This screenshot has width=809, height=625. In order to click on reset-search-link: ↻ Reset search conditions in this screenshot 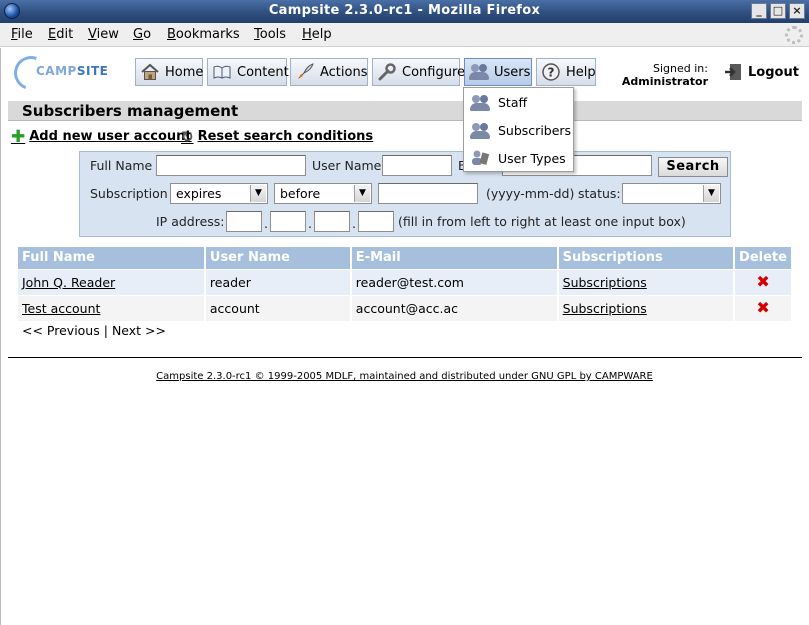, I will do `click(277, 136)`.